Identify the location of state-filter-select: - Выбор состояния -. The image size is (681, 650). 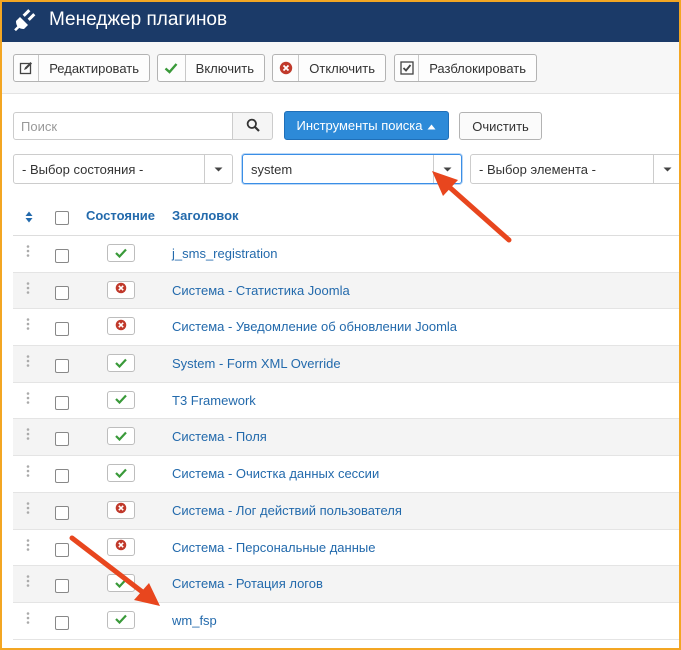
(123, 169).